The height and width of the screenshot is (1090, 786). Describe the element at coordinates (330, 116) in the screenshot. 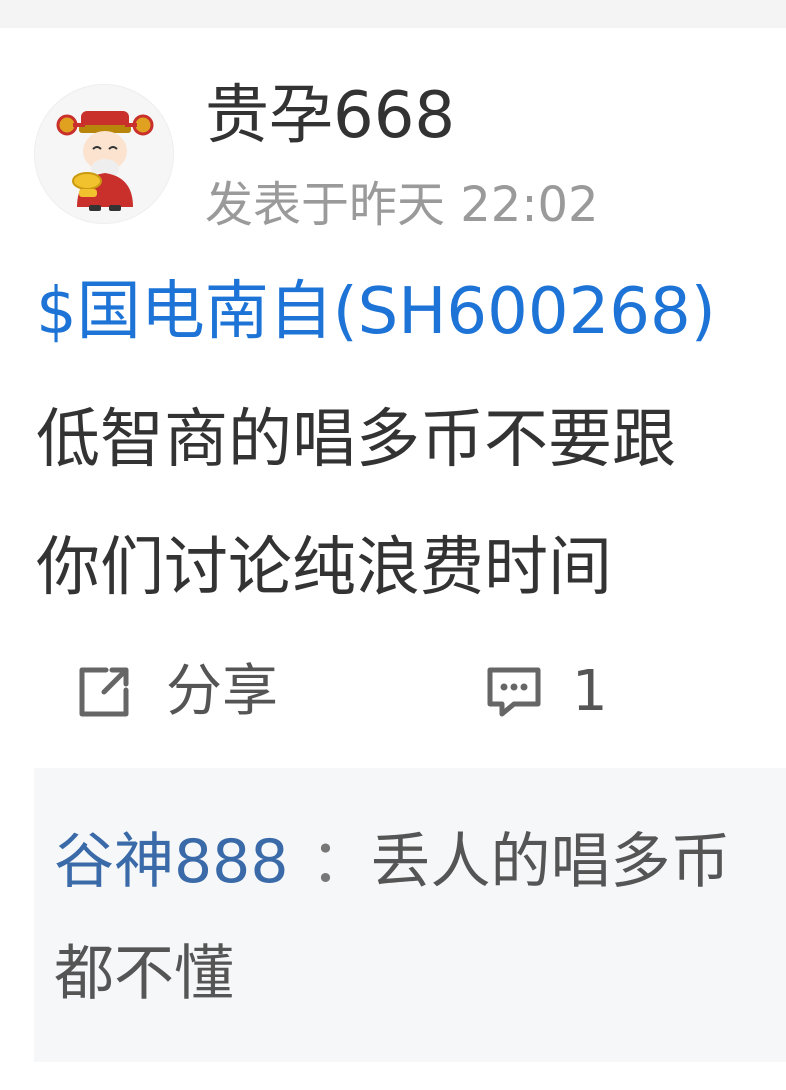

I see `post-author-name: 贵孕668` at that location.